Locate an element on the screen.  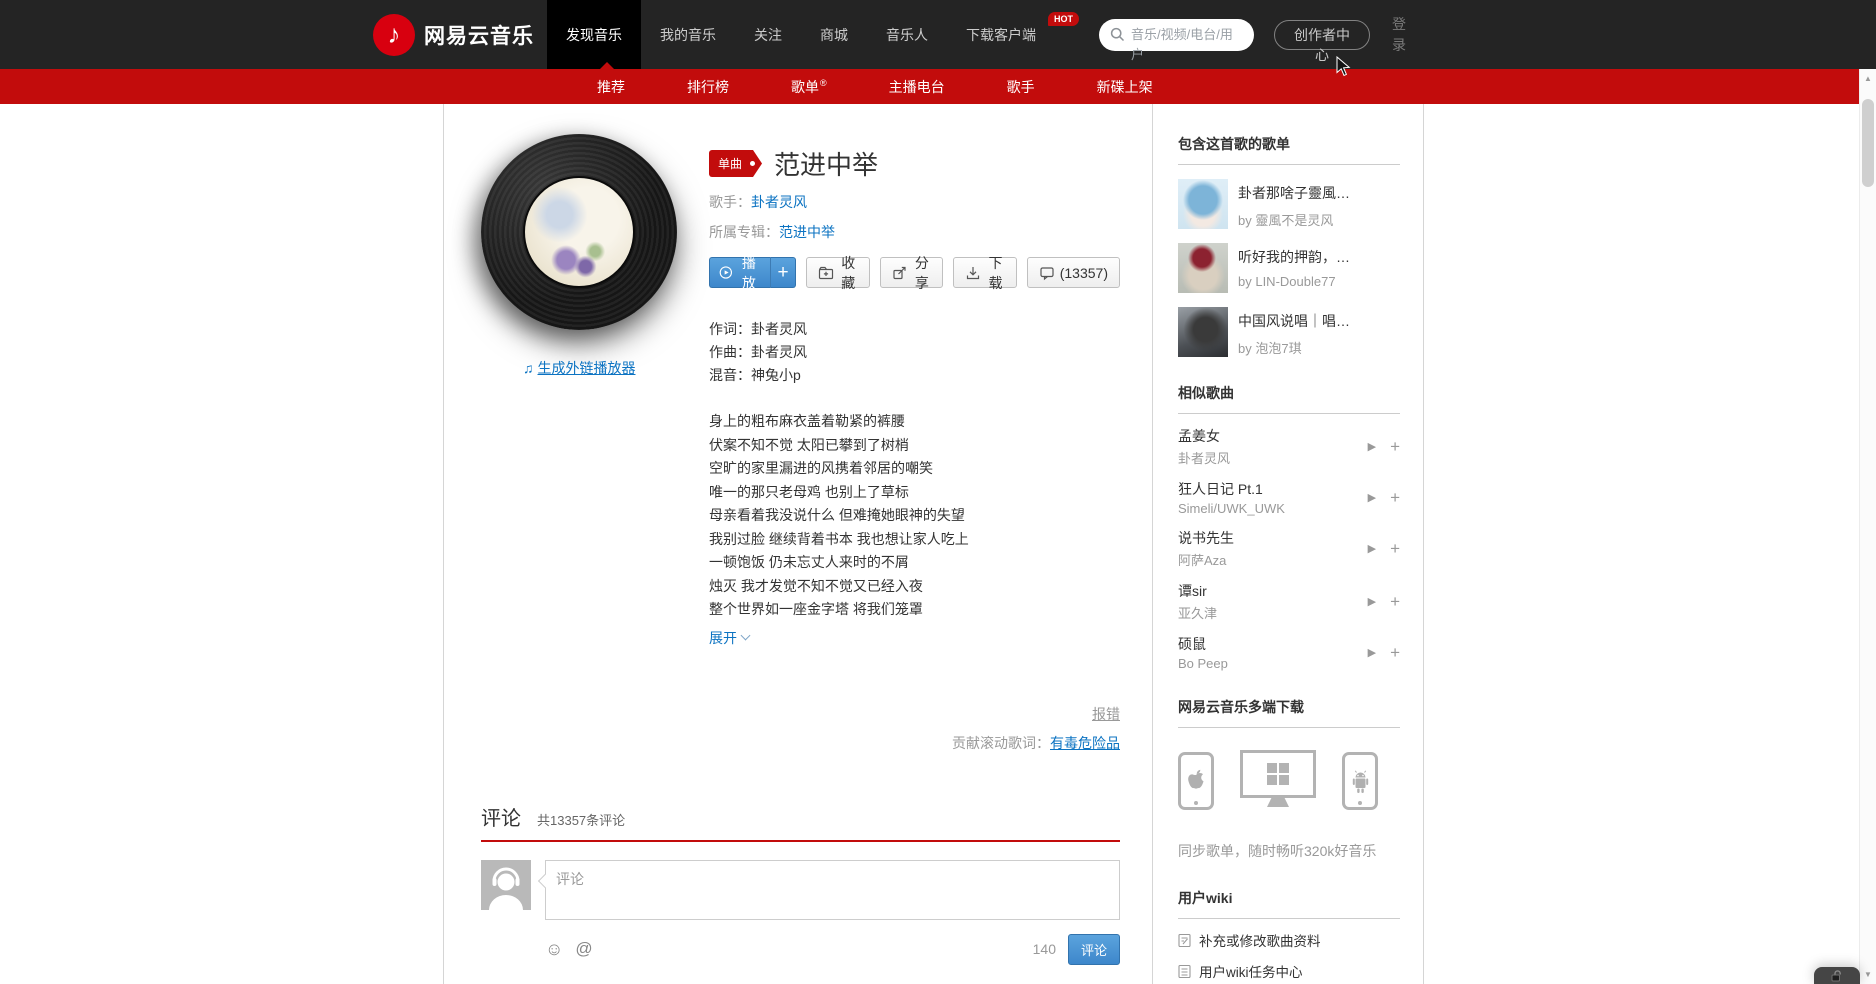
similar-song-artist: 阿萨Aza is located at coordinates (1202, 560).